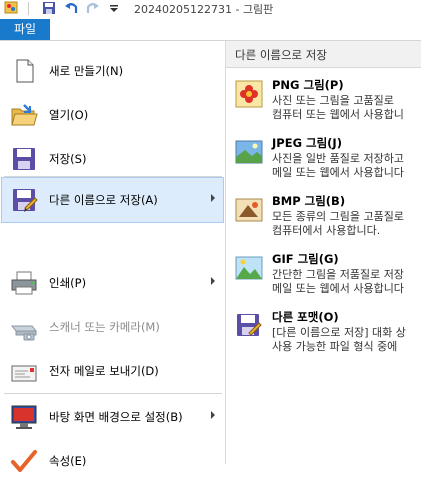 The width and height of the screenshot is (421, 483). Describe the element at coordinates (338, 114) in the screenshot. I see `description-line: 컴퓨터 또는 웹에서 사용합니` at that location.